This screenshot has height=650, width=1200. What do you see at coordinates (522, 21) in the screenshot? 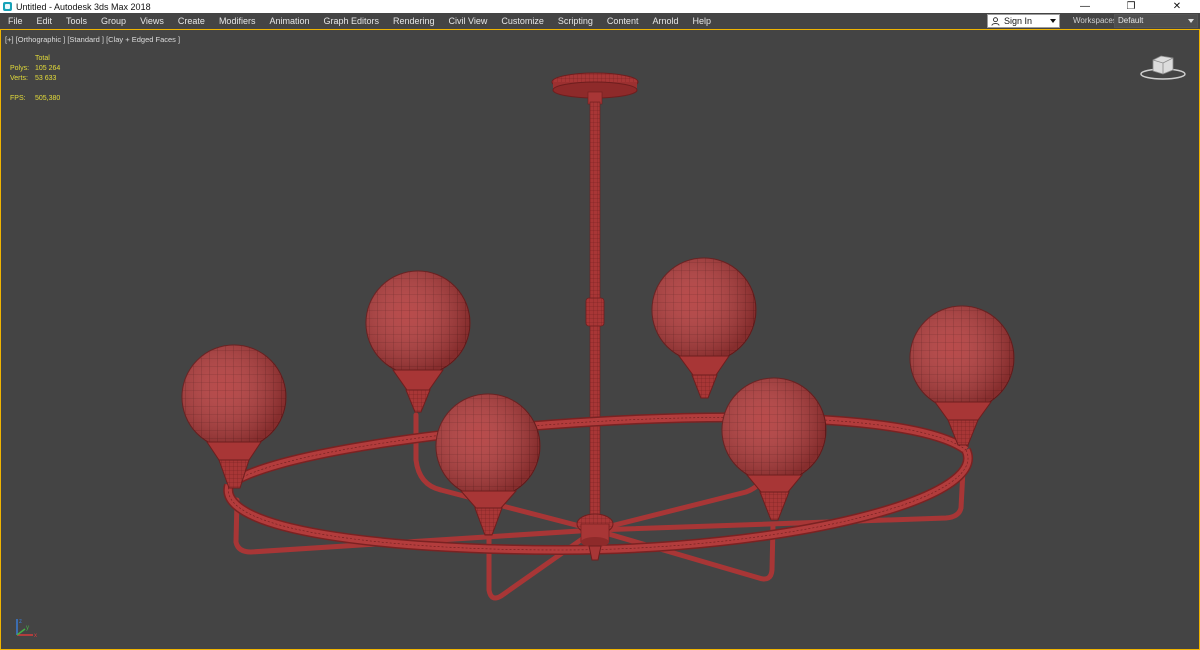
I see `menu-customize: Customize` at bounding box center [522, 21].